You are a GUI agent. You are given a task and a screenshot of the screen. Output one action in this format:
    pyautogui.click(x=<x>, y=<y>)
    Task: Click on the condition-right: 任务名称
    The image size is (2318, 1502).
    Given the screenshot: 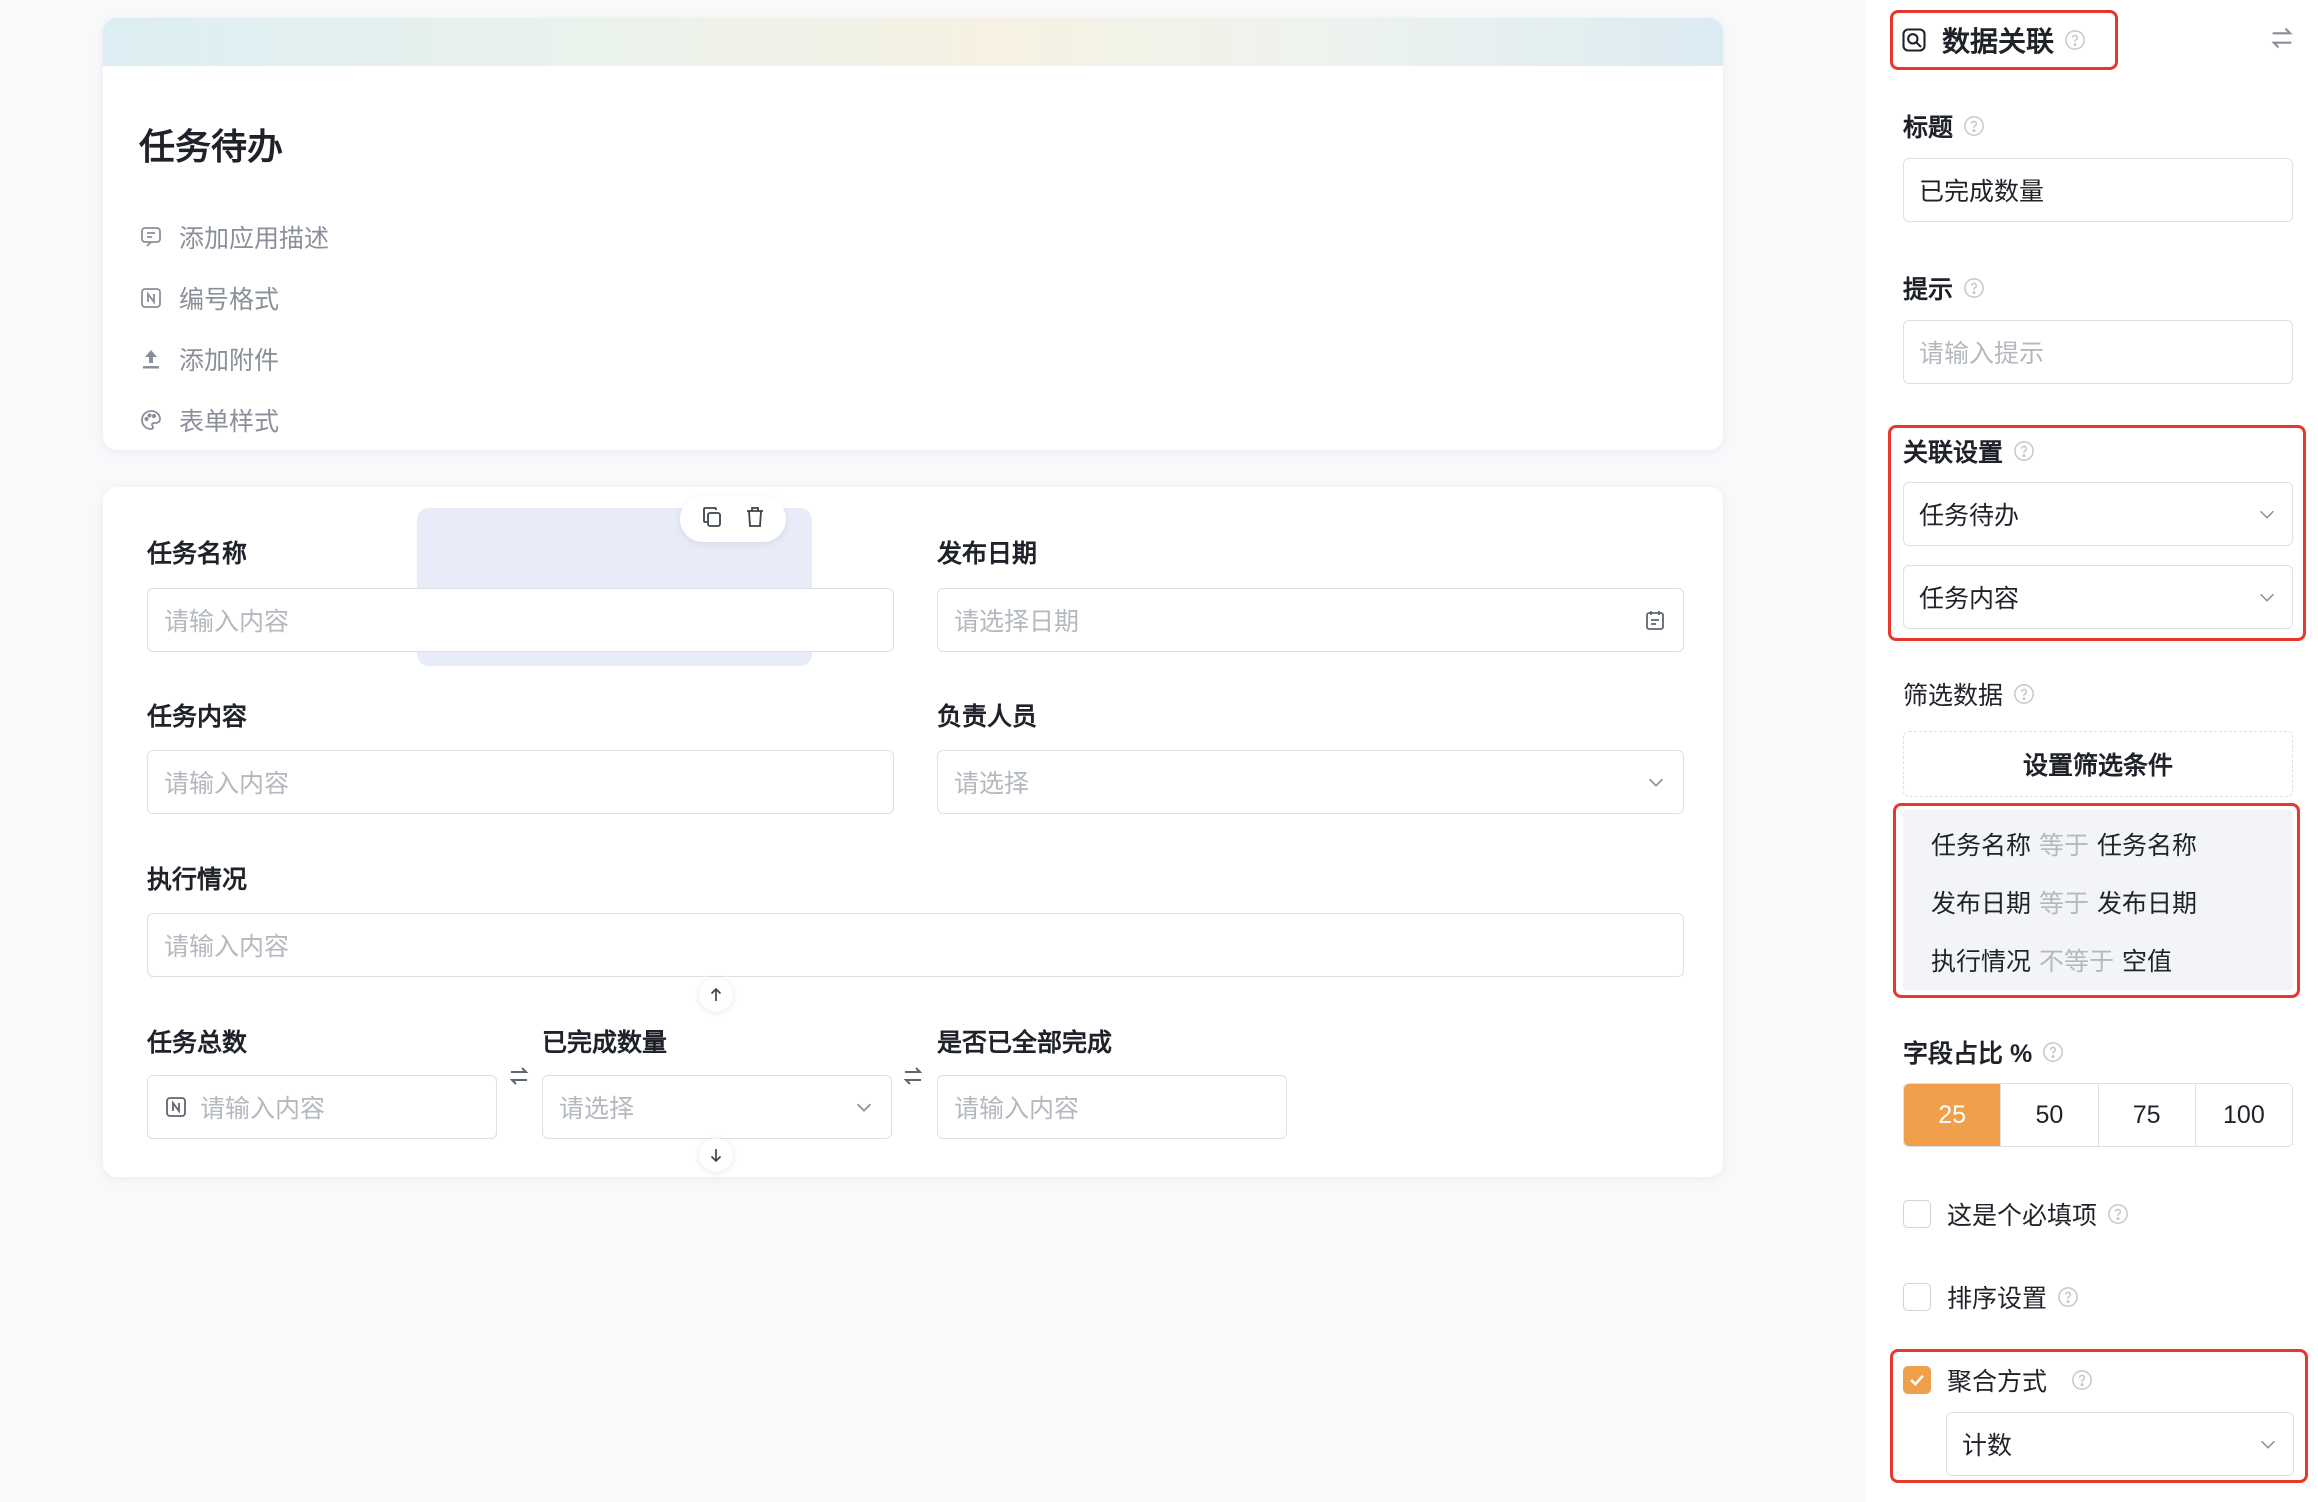 What is the action you would take?
    pyautogui.click(x=2147, y=846)
    